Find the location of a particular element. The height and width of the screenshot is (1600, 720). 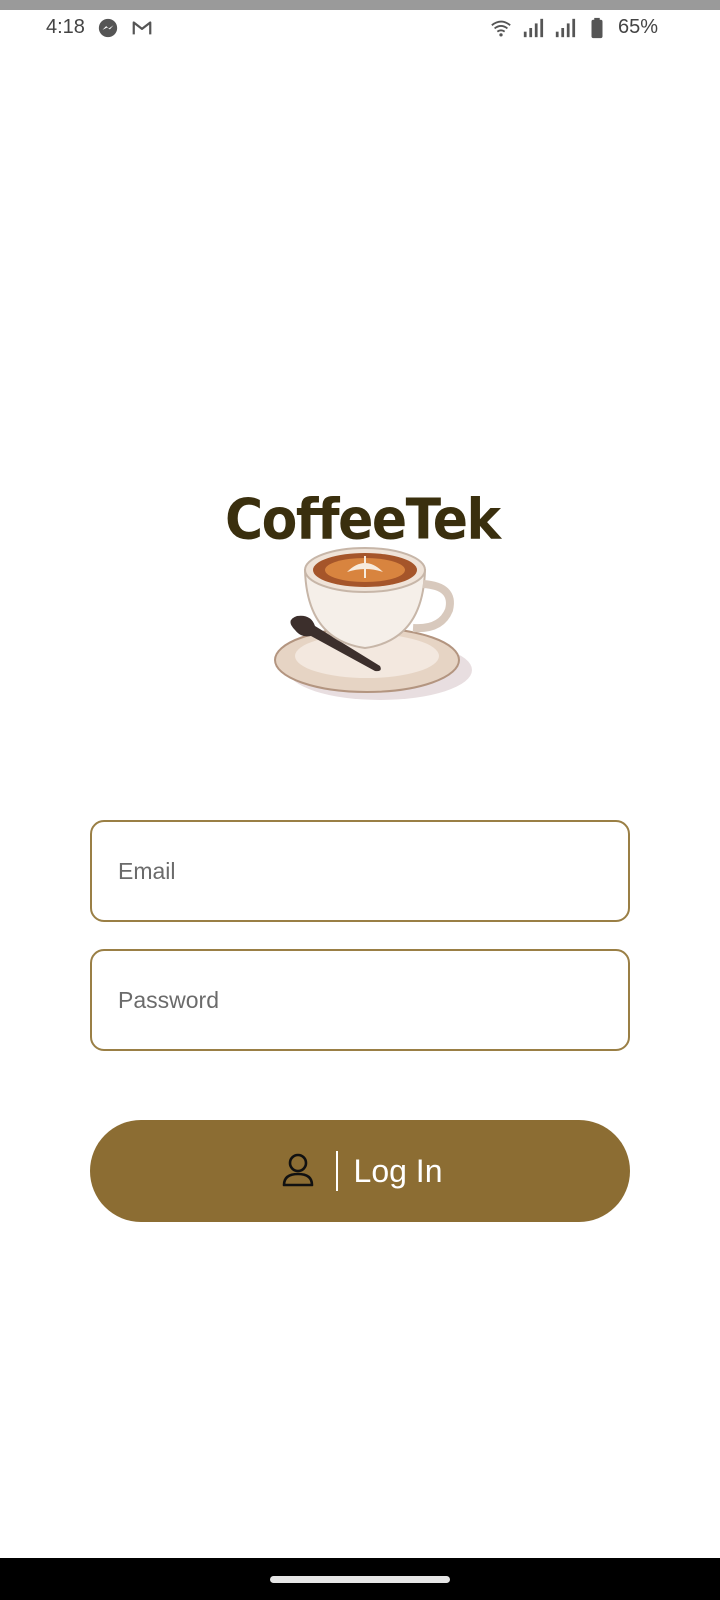

password-field-container is located at coordinates (360, 1000).